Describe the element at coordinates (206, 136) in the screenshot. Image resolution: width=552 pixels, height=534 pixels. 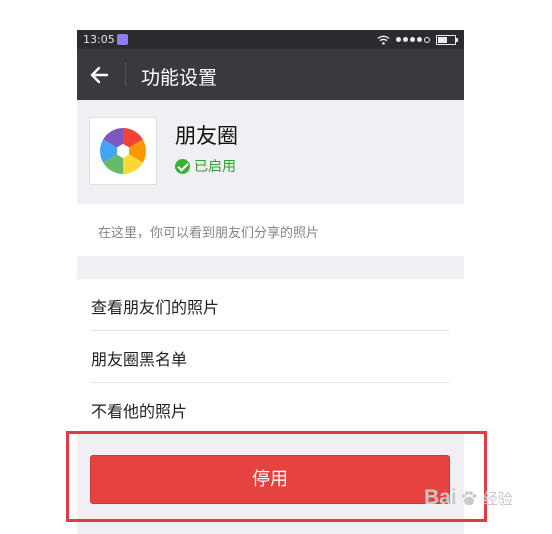
I see `plugin-name: 朋友圈` at that location.